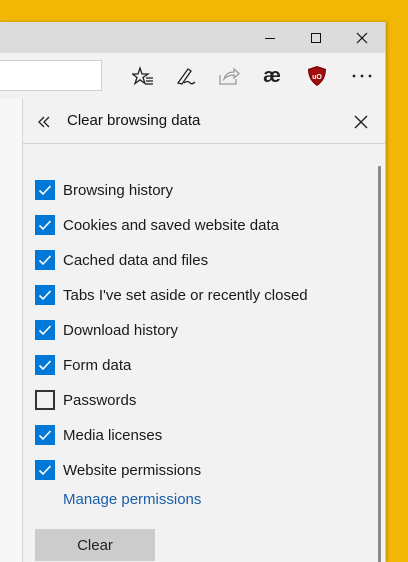 The height and width of the screenshot is (562, 408). I want to click on web-note-button, so click(186, 76).